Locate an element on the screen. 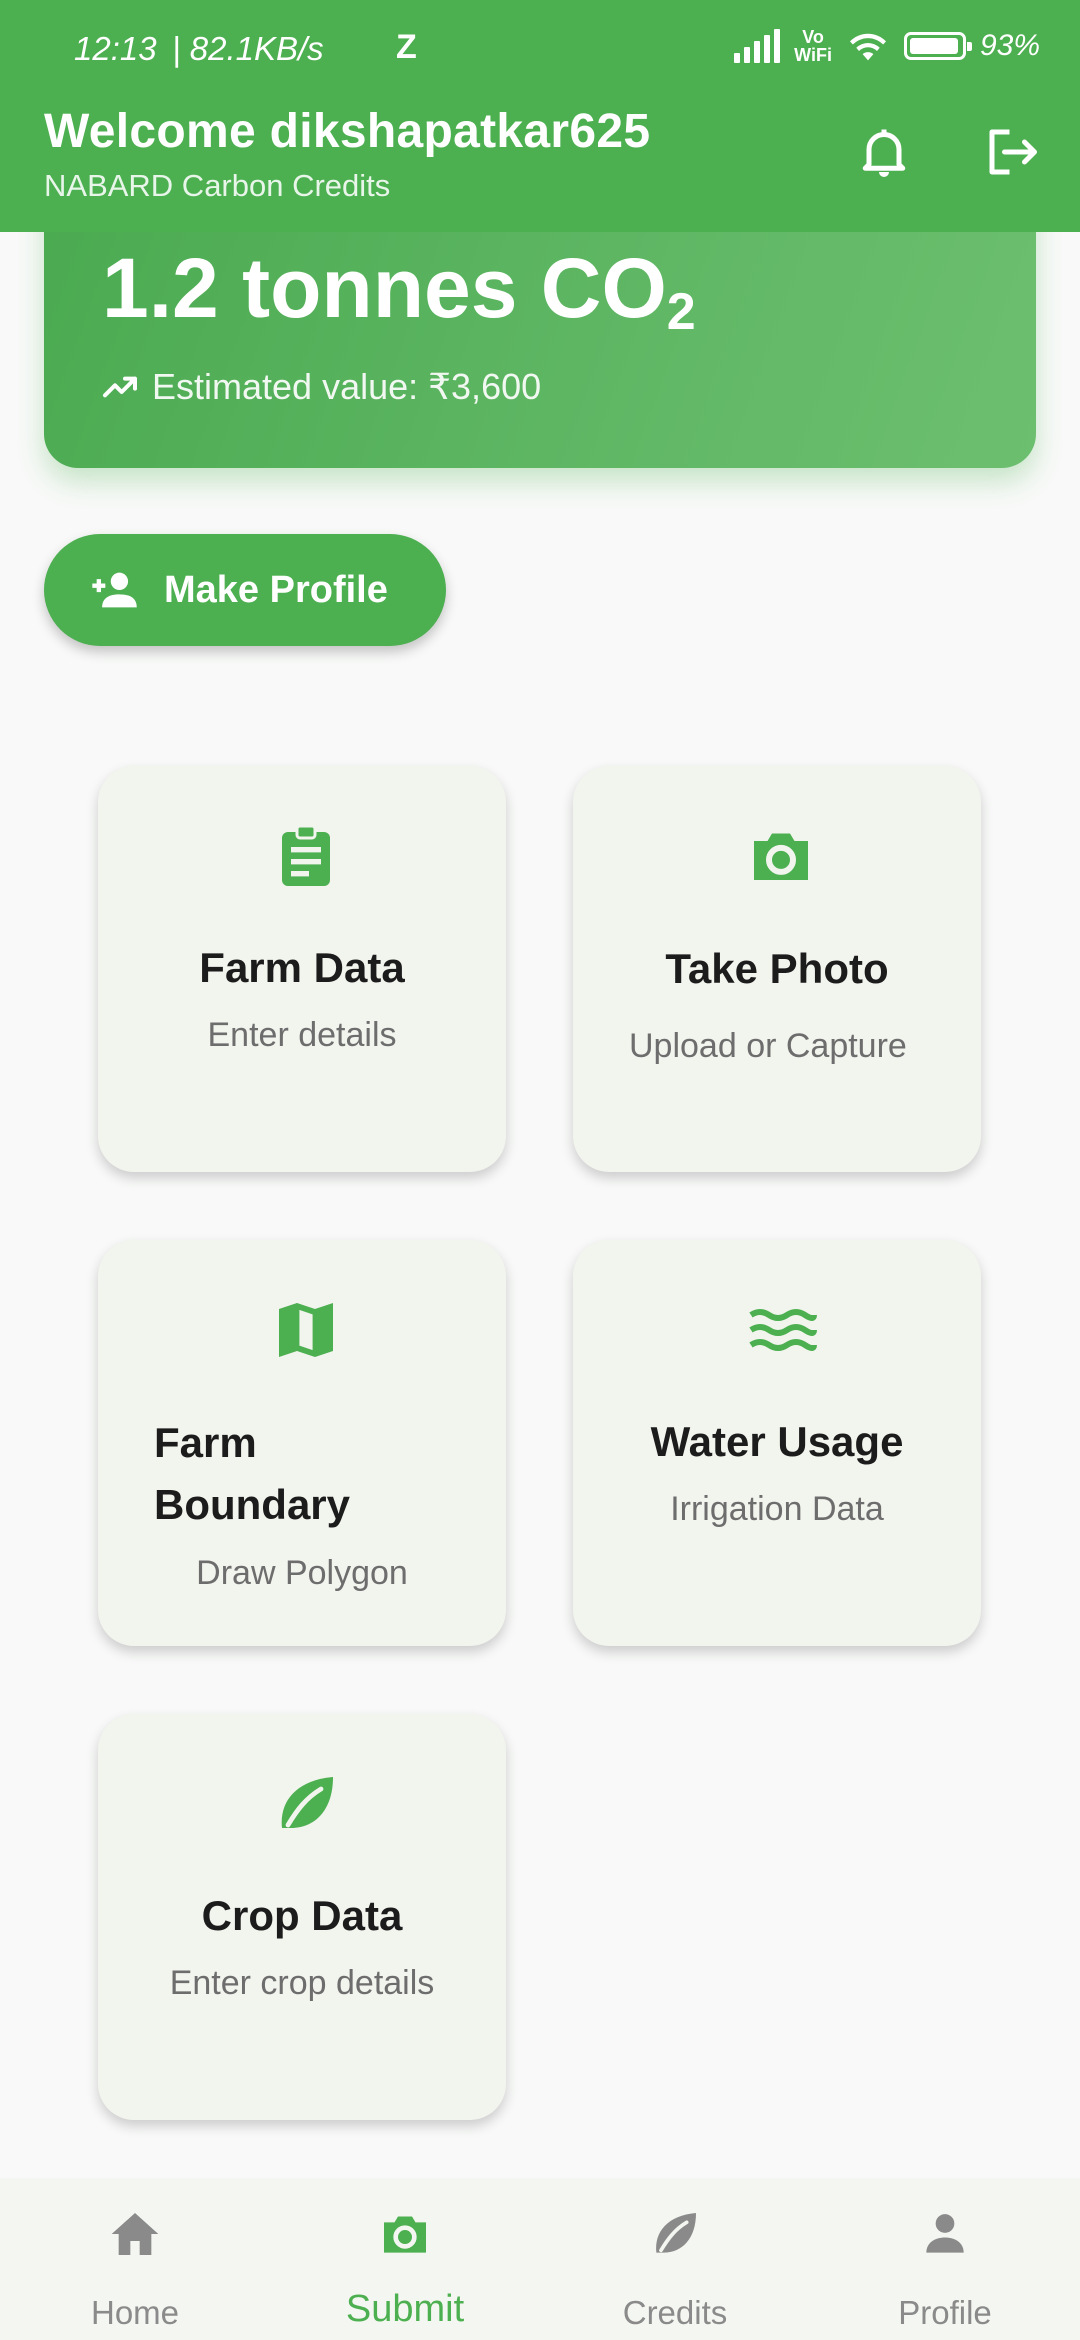 The image size is (1080, 2340). trending-up-icon is located at coordinates (120, 387).